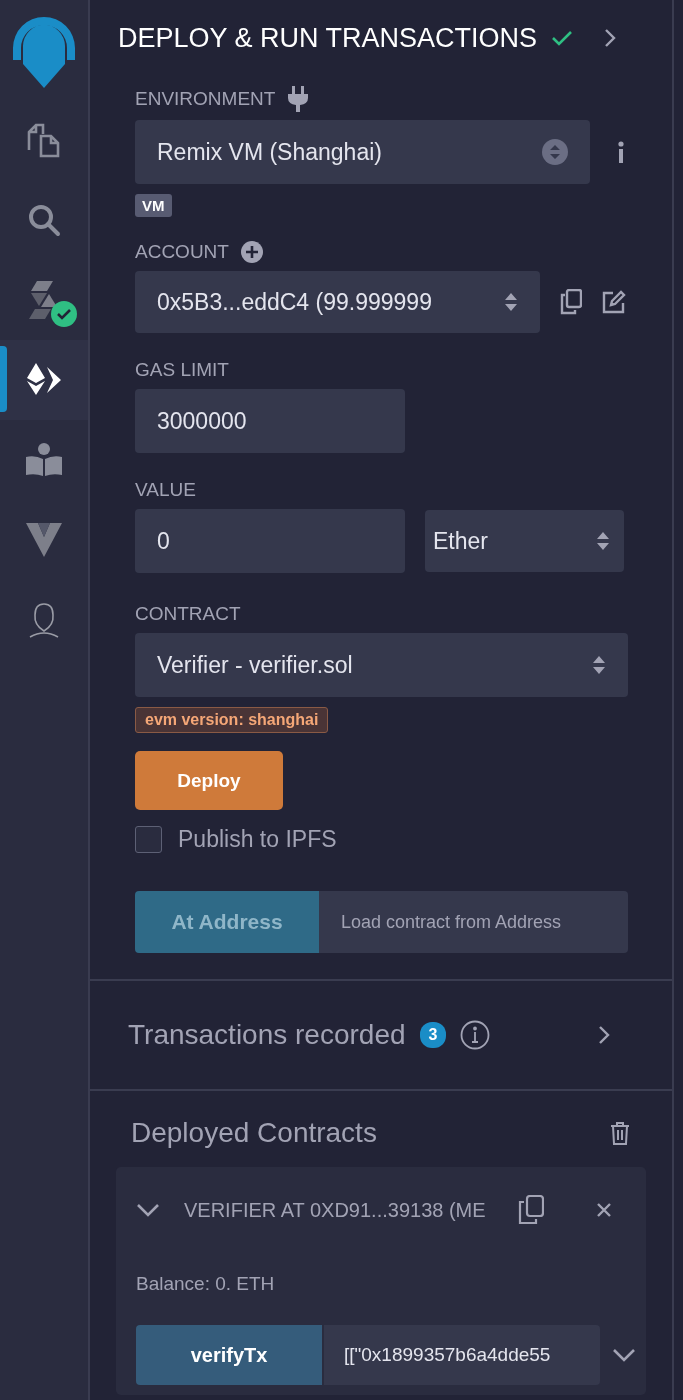 The height and width of the screenshot is (1400, 683). I want to click on section-title: Deployed Contracts, so click(254, 1133).